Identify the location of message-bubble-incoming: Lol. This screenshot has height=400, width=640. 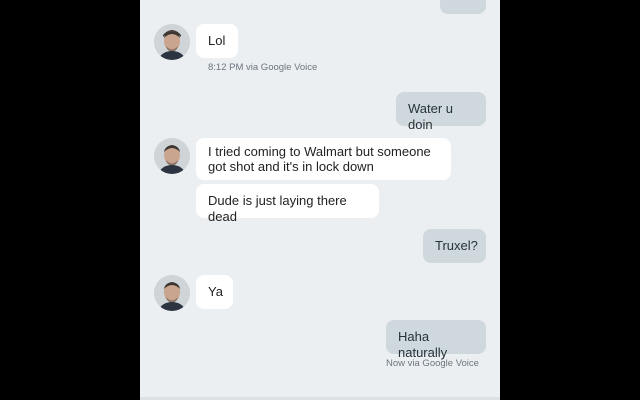
(217, 41).